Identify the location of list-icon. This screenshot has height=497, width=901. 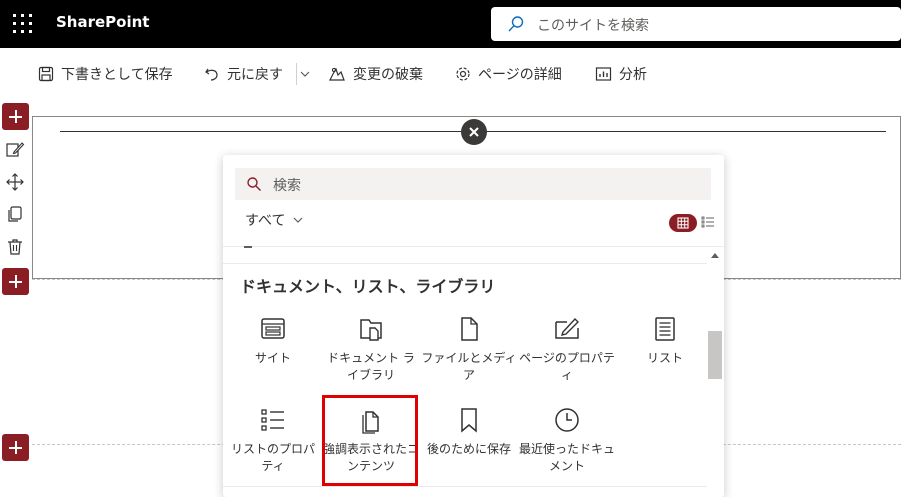
(665, 329).